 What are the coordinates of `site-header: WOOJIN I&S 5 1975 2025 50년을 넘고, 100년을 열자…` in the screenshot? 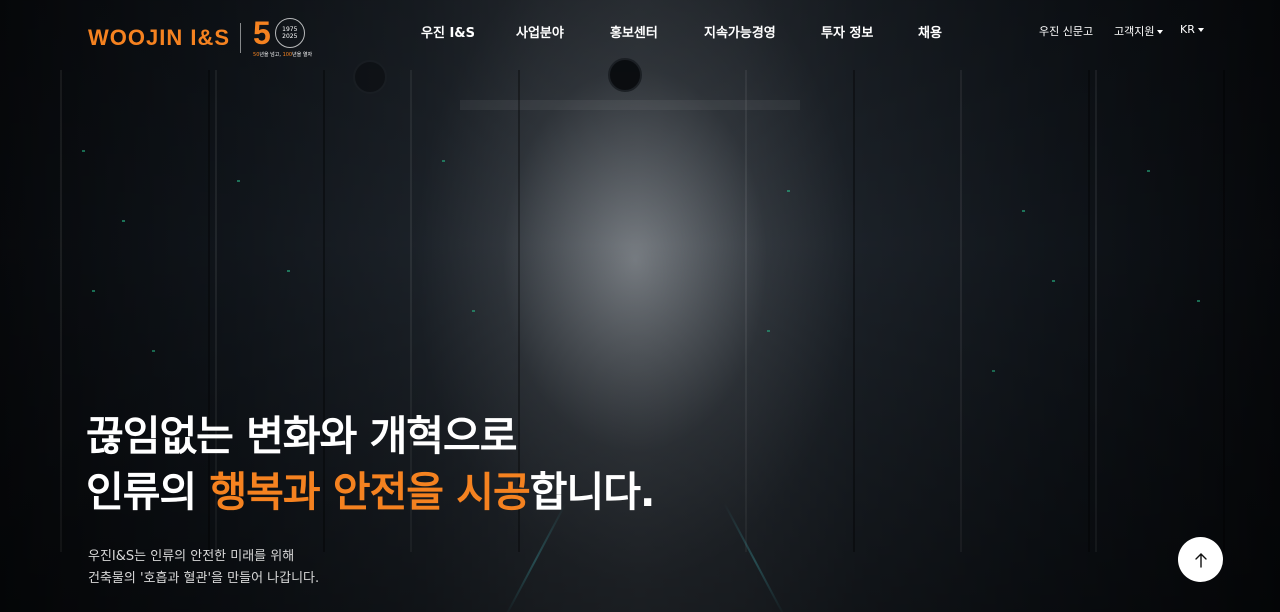 It's located at (640, 32).